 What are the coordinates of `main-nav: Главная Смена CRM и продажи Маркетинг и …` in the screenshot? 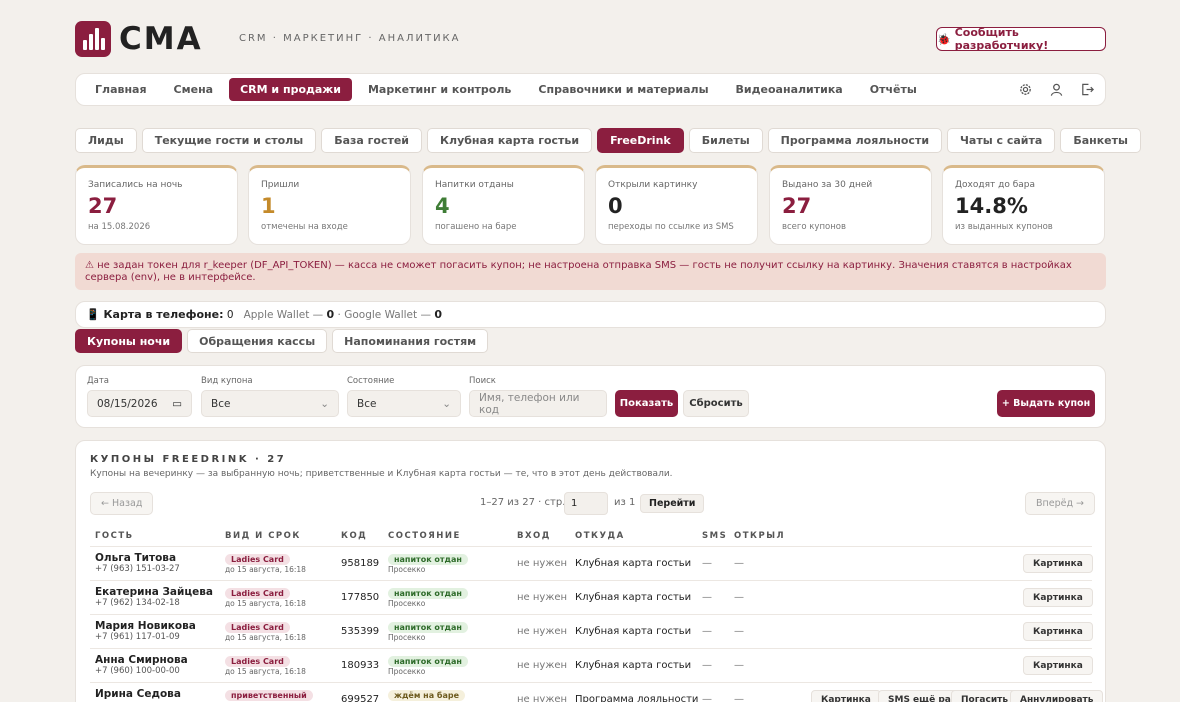 It's located at (590, 89).